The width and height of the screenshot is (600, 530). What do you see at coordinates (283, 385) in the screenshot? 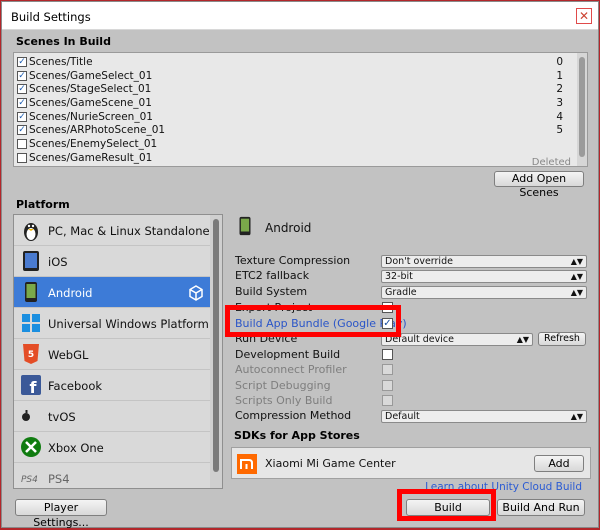
I see `script-debugging-label: Script Debugging` at bounding box center [283, 385].